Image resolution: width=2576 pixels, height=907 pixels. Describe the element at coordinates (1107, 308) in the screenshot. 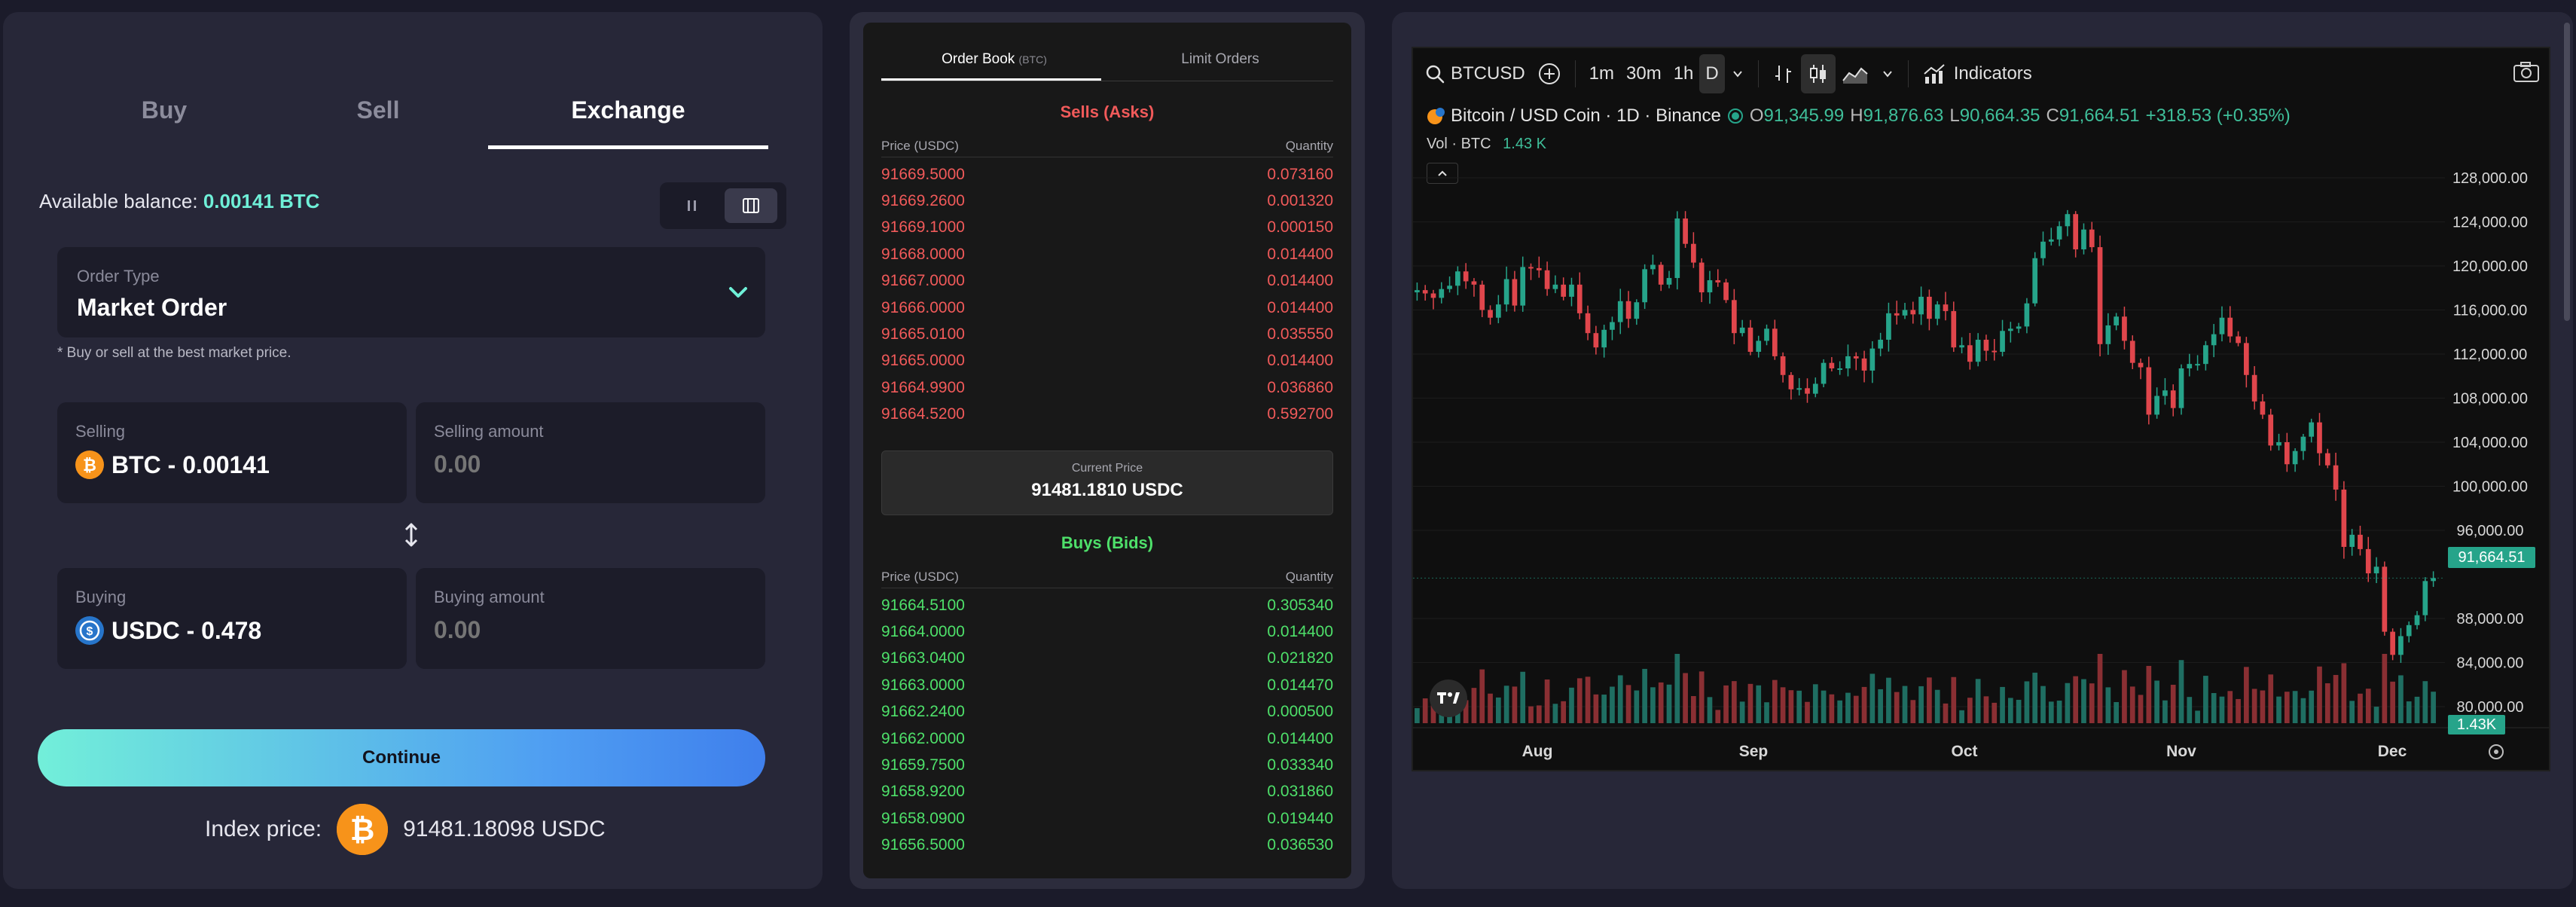

I see `ask-row: 91666.0000 0.014400` at that location.